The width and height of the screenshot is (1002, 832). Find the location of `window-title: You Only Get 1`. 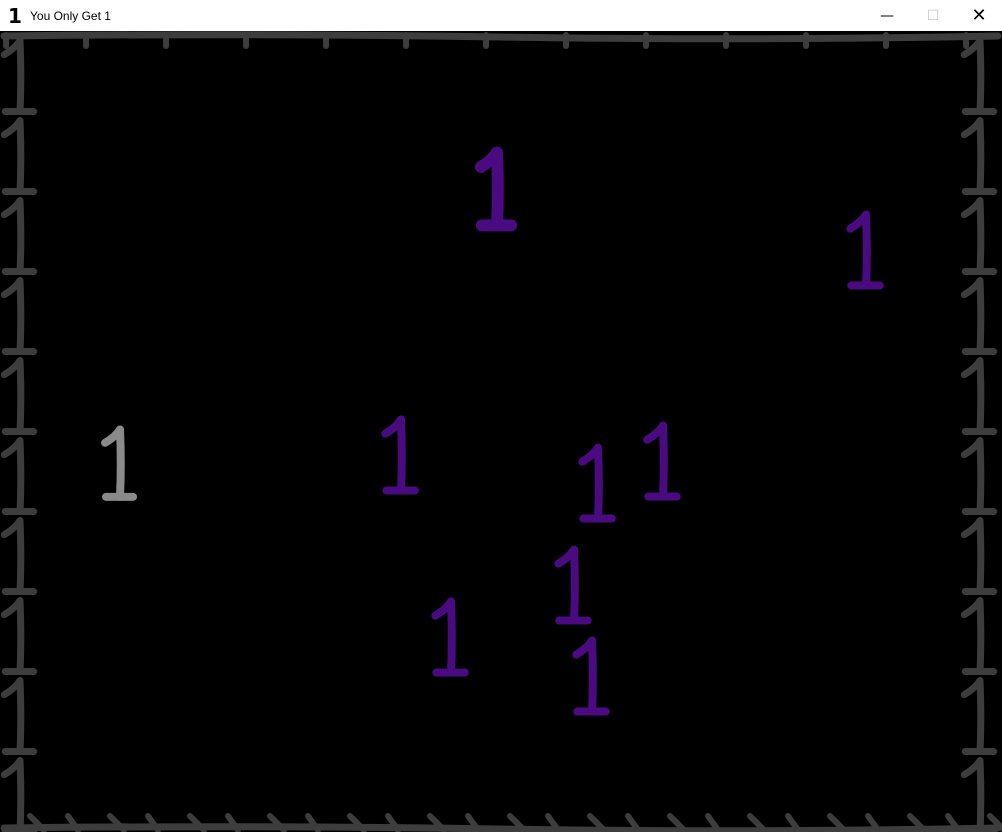

window-title: You Only Get 1 is located at coordinates (70, 15).